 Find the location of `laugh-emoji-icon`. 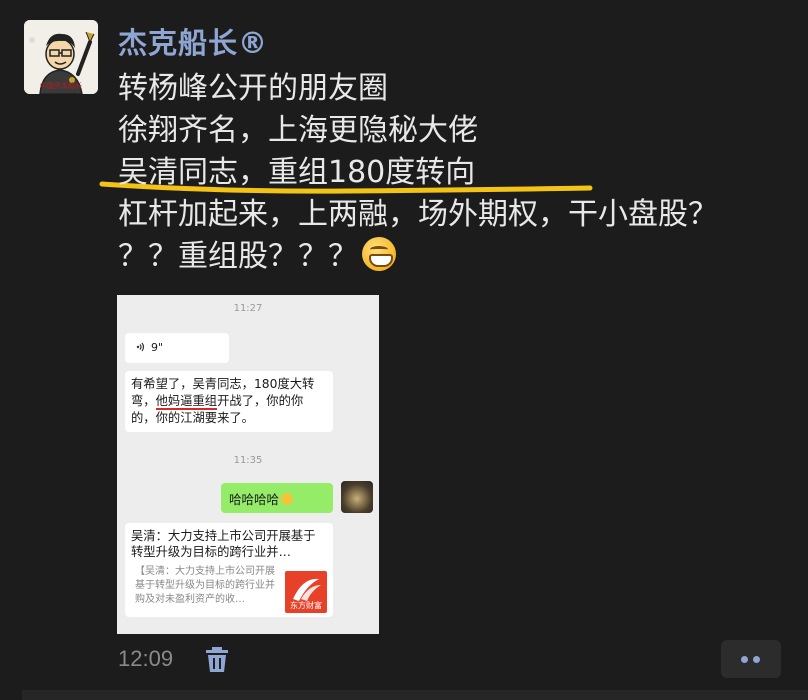

laugh-emoji-icon is located at coordinates (287, 499).